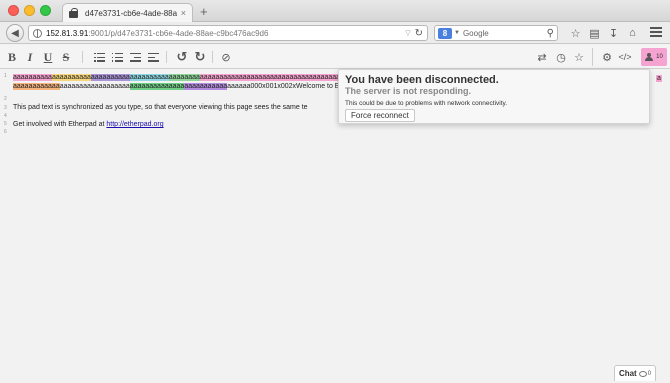  What do you see at coordinates (632, 33) in the screenshot?
I see `home-icon: ⌂` at bounding box center [632, 33].